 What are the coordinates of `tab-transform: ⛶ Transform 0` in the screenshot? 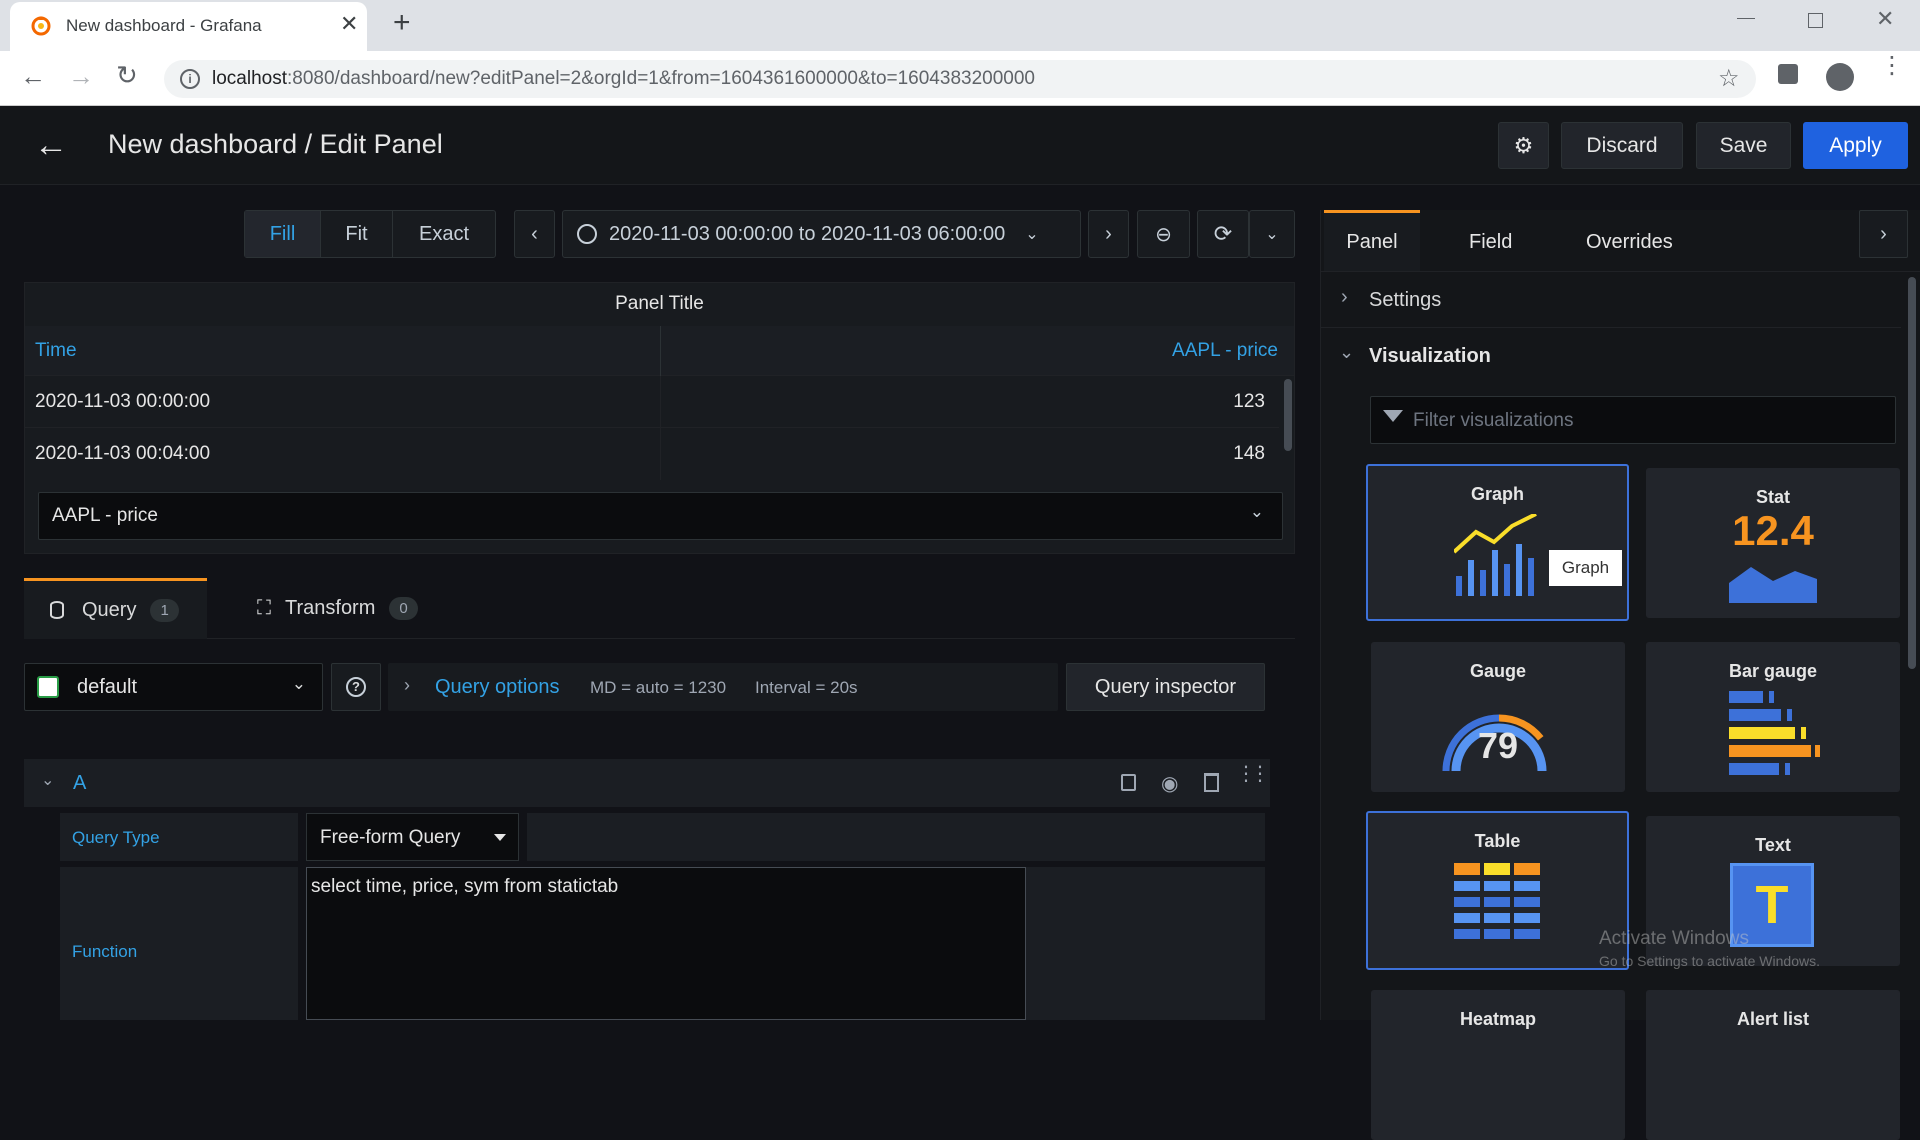 It's located at (357, 608).